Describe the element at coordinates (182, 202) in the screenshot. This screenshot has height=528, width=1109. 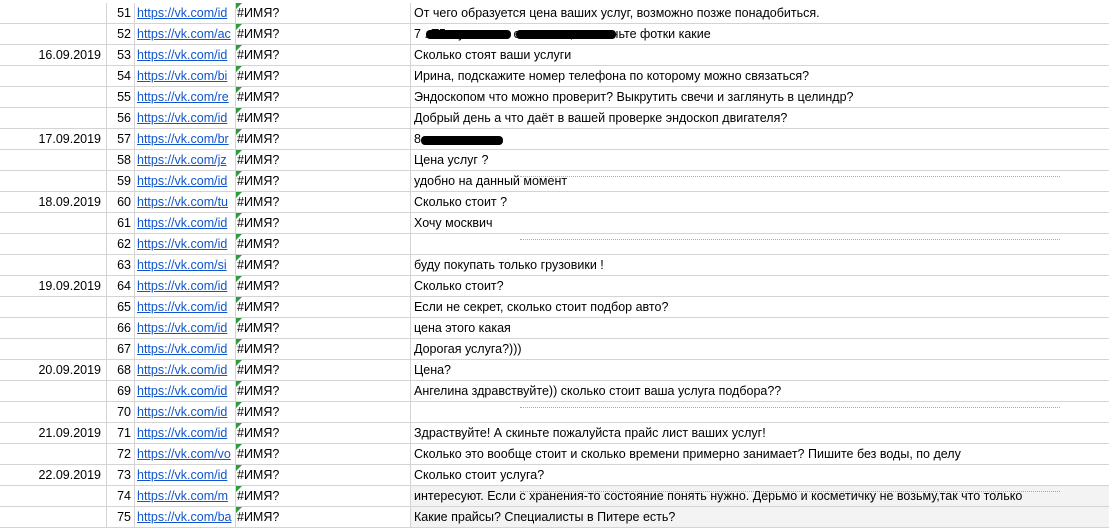
I see `profile-link: https://vk.com/tu` at that location.